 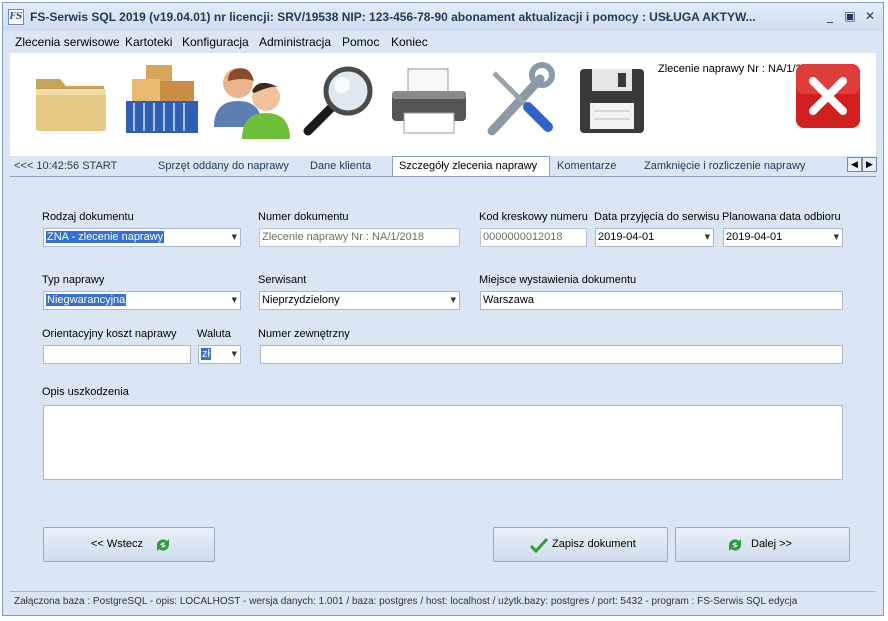 I want to click on boxes-basket-icon, so click(x=162, y=101).